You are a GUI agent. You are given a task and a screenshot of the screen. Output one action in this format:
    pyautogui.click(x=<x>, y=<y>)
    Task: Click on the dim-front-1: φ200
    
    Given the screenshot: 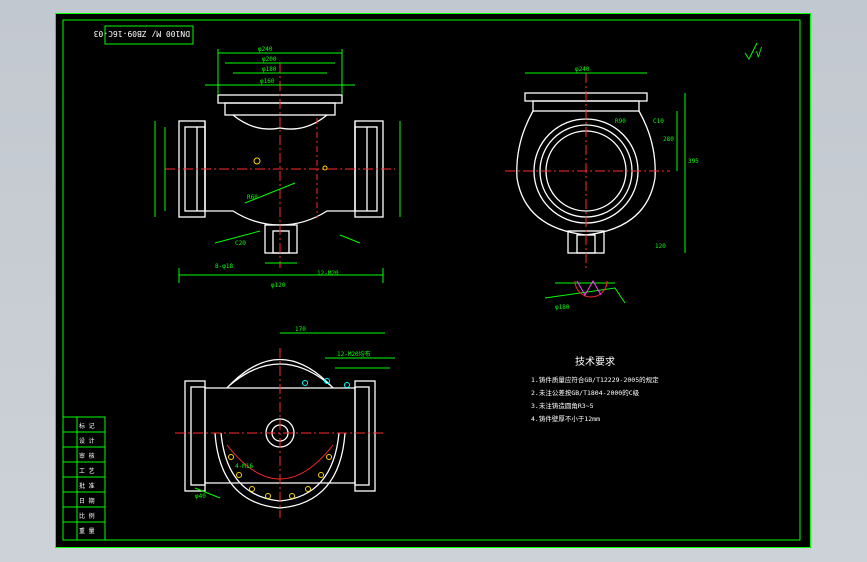 What is the action you would take?
    pyautogui.click(x=269, y=59)
    